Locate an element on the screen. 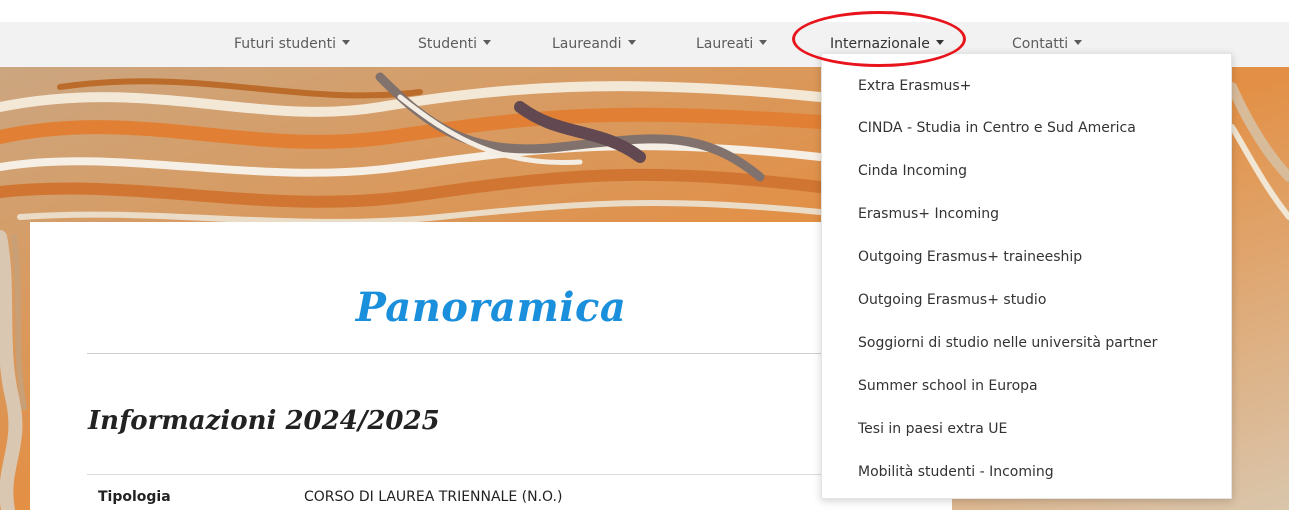 Image resolution: width=1289 pixels, height=522 pixels. info-value-tipologia: CORSO DI LAUREA TRIENNALE (N.O.) is located at coordinates (433, 497).